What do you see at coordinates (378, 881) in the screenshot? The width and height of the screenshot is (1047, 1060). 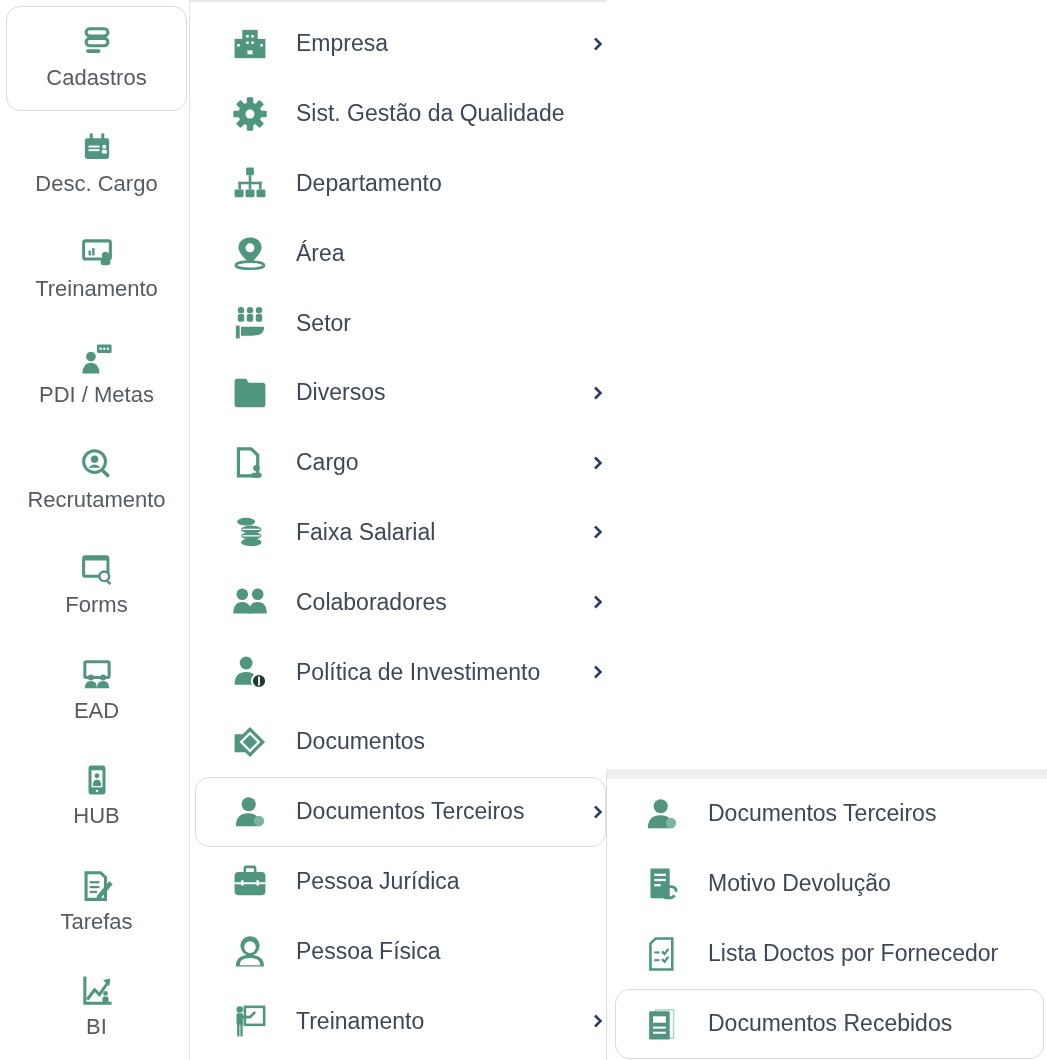 I see `menu-label: Pessoa Jurídica` at bounding box center [378, 881].